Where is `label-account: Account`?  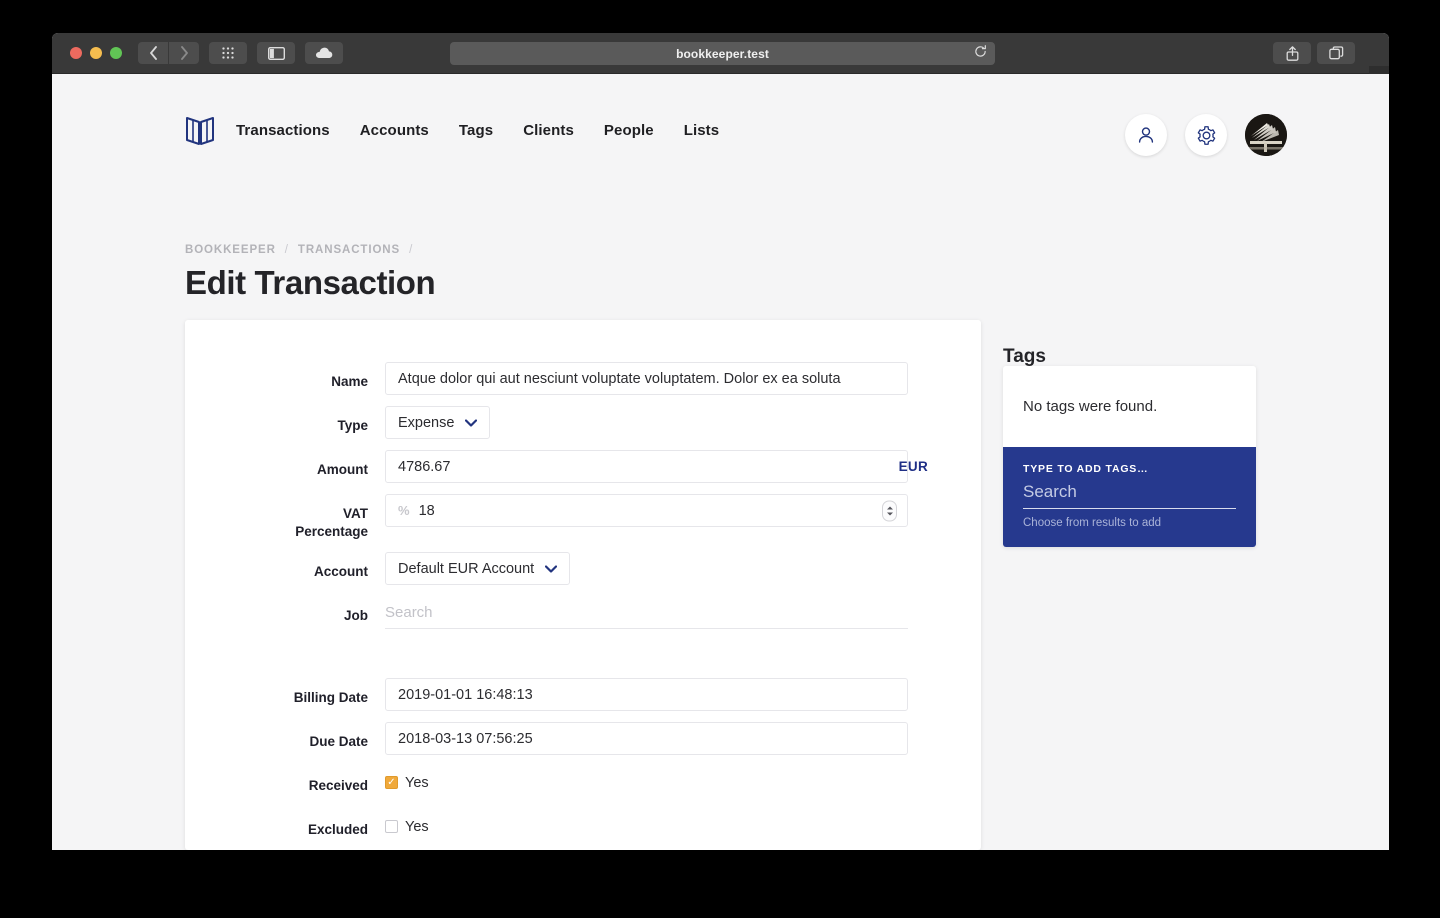
label-account: Account is located at coordinates (341, 571).